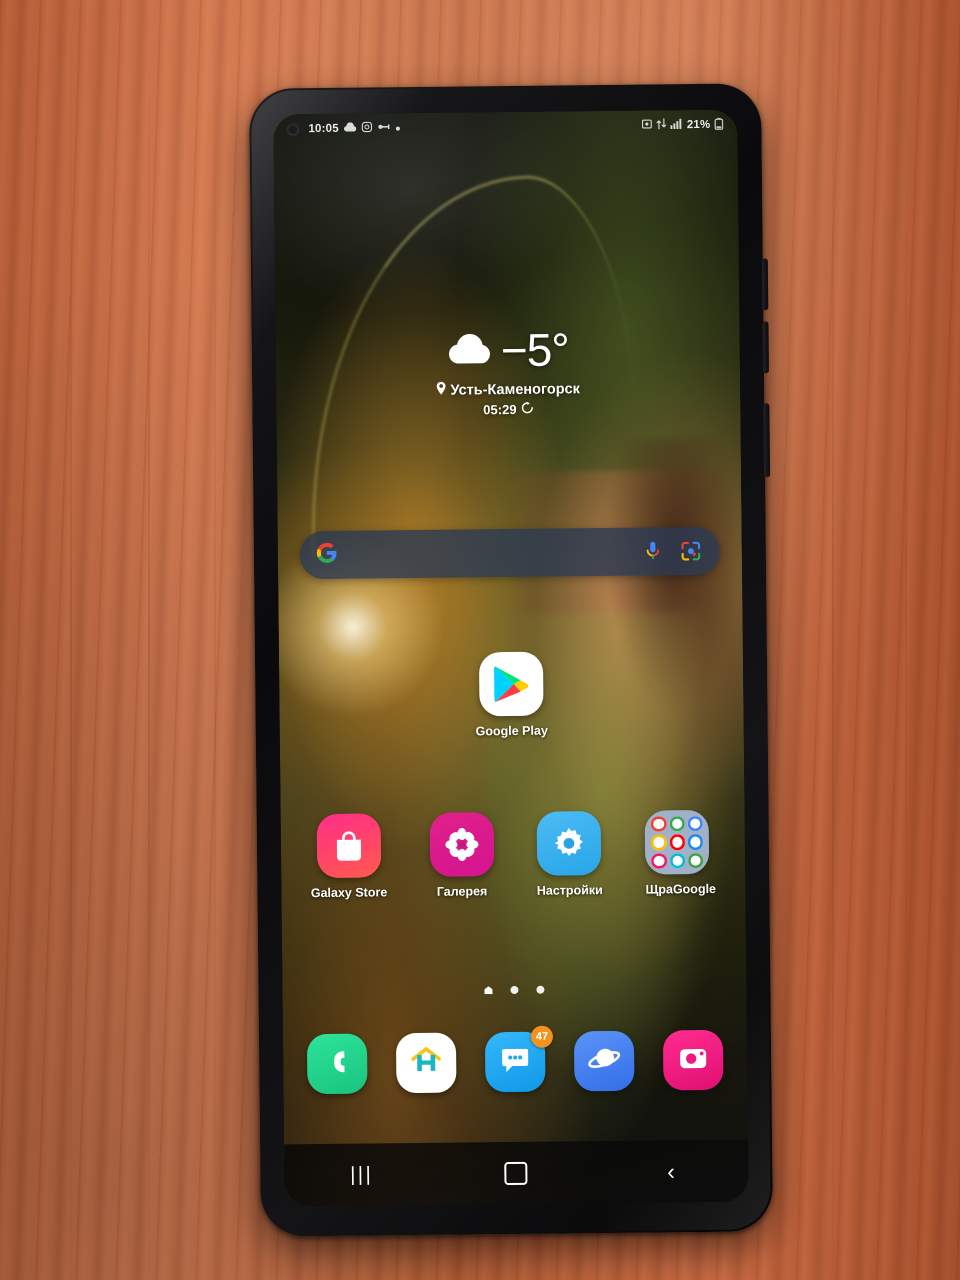  I want to click on saturn-planet-icon, so click(604, 1060).